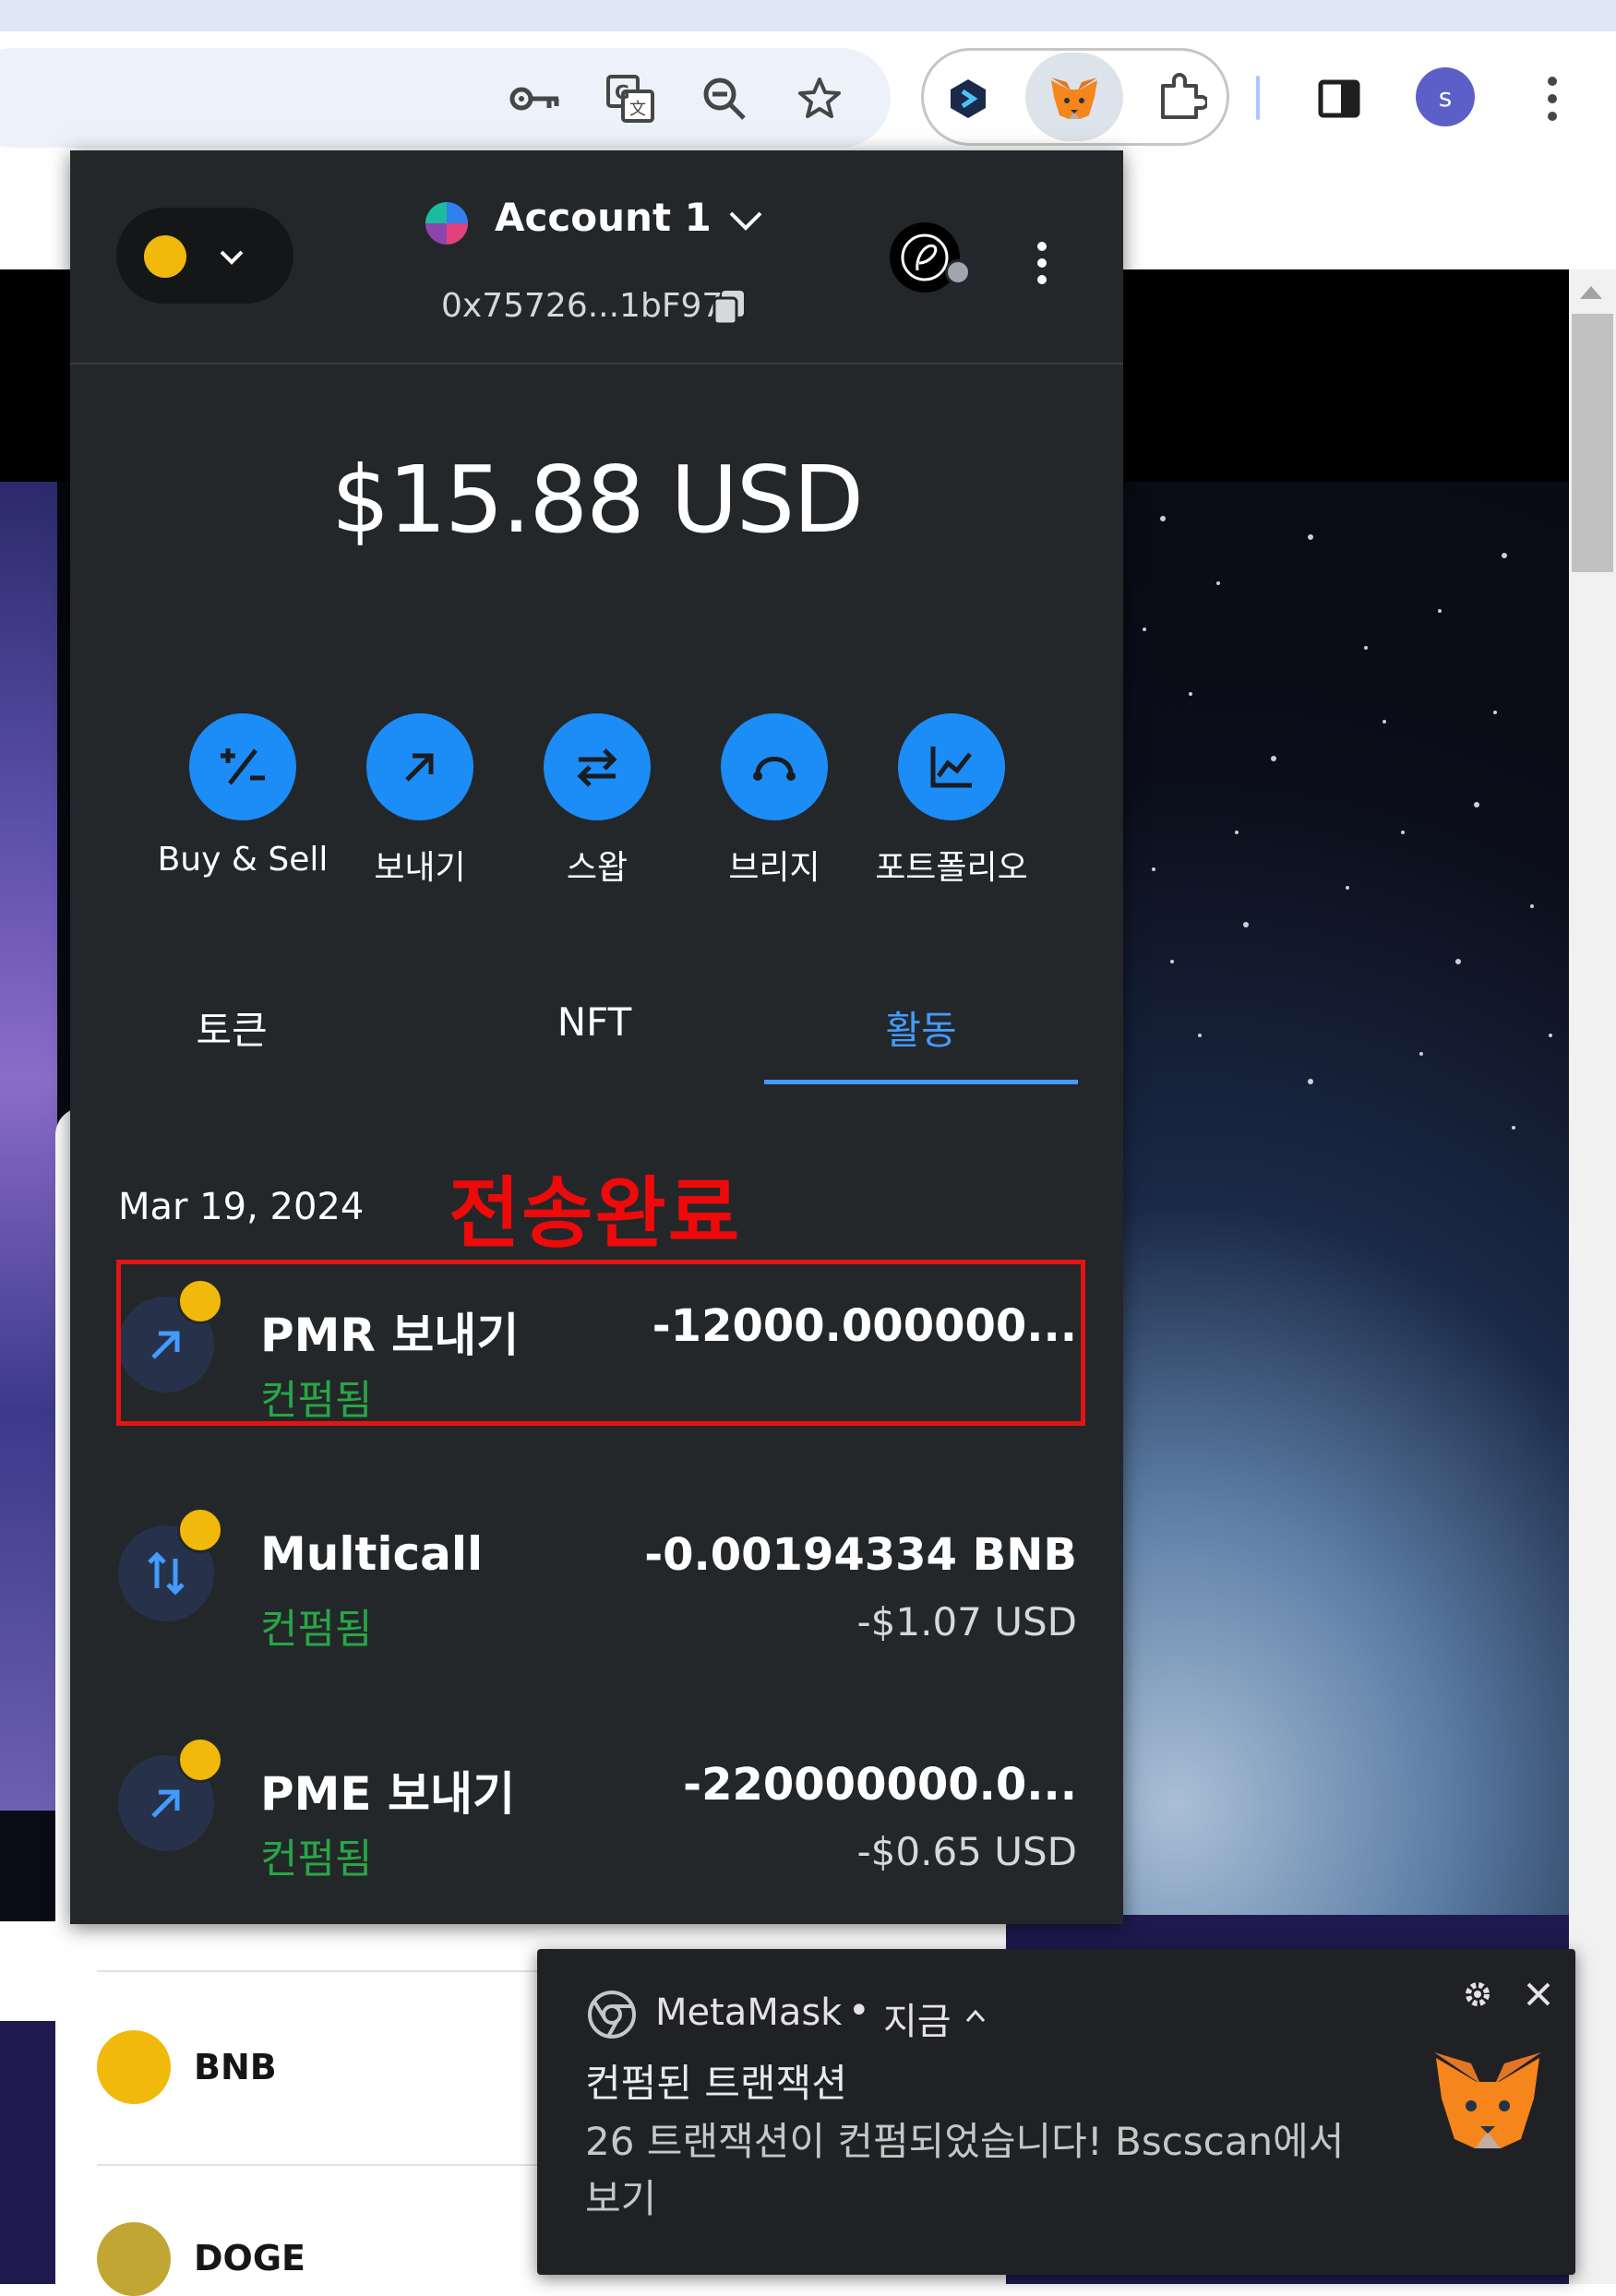  I want to click on copy-icon, so click(729, 307).